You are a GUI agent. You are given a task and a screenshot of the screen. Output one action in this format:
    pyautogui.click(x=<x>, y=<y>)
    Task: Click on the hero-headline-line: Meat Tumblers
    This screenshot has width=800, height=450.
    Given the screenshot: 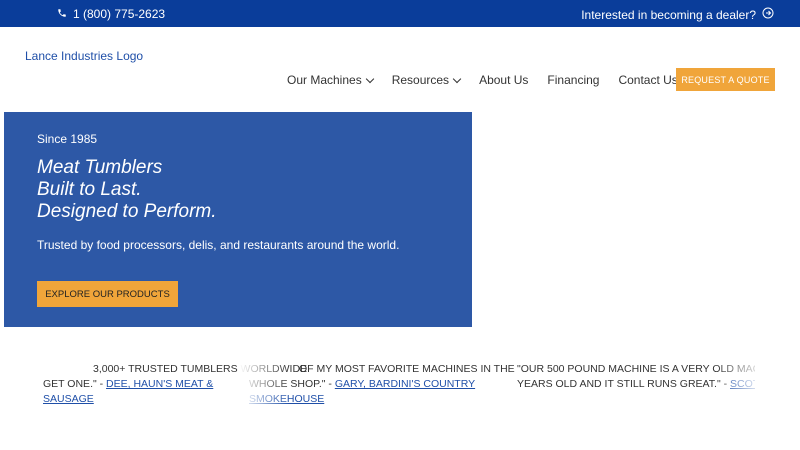 What is the action you would take?
    pyautogui.click(x=100, y=167)
    